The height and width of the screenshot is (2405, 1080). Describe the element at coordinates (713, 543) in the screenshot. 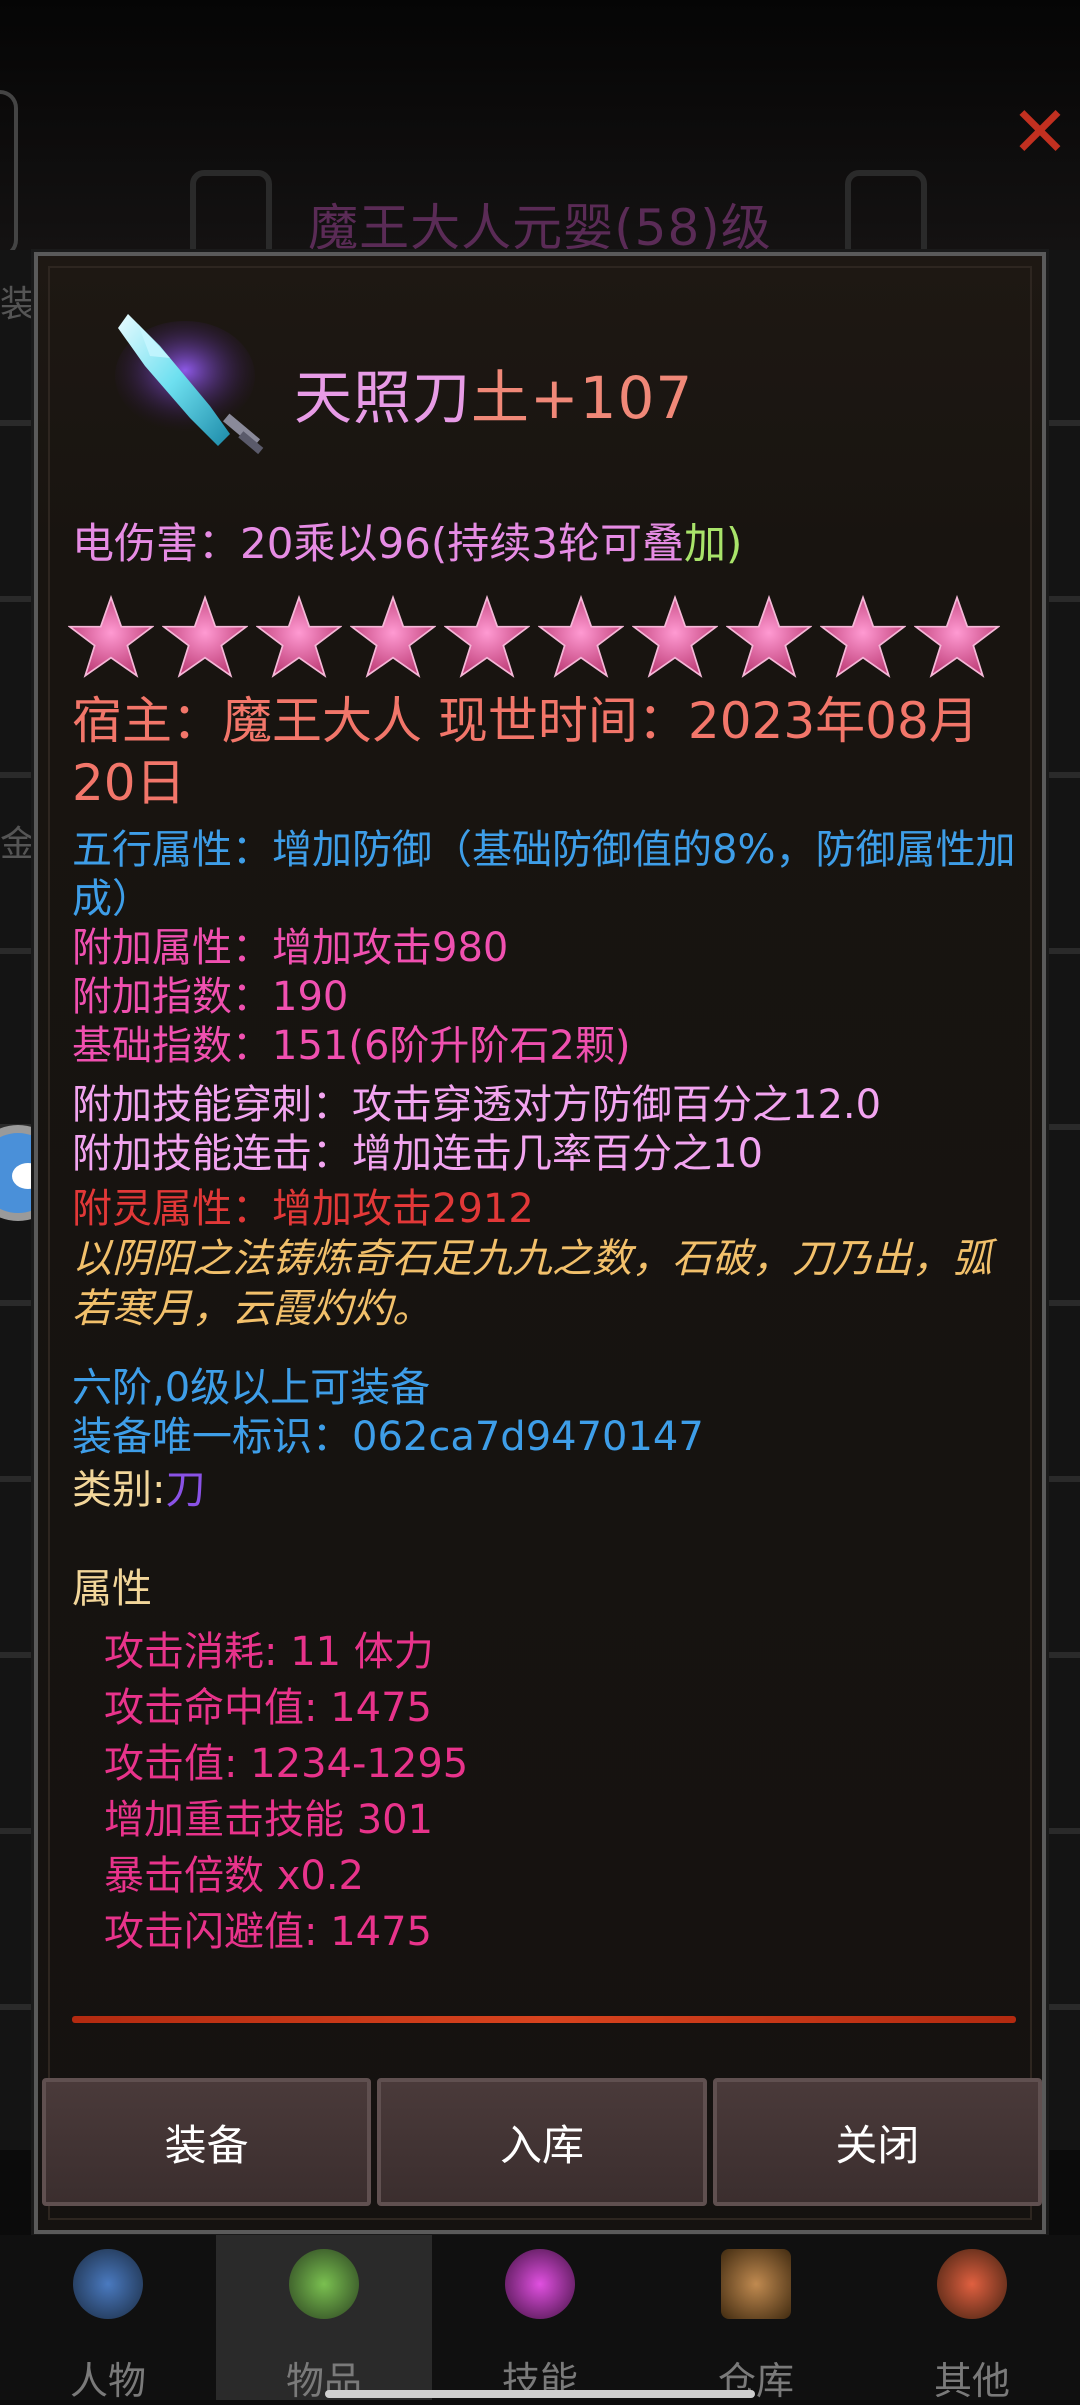

I see `electric-damage-tail: 加)` at that location.